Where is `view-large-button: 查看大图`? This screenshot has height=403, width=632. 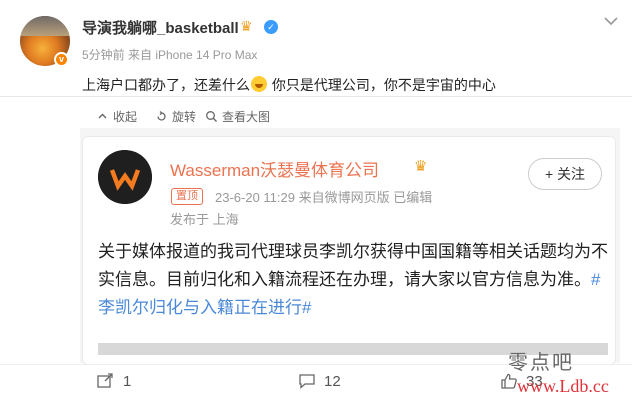
view-large-button: 查看大图 is located at coordinates (237, 116).